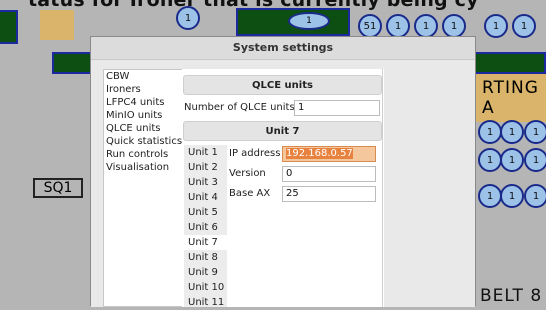 This screenshot has width=546, height=310. What do you see at coordinates (509, 98) in the screenshot?
I see `background-banner: RTING A` at bounding box center [509, 98].